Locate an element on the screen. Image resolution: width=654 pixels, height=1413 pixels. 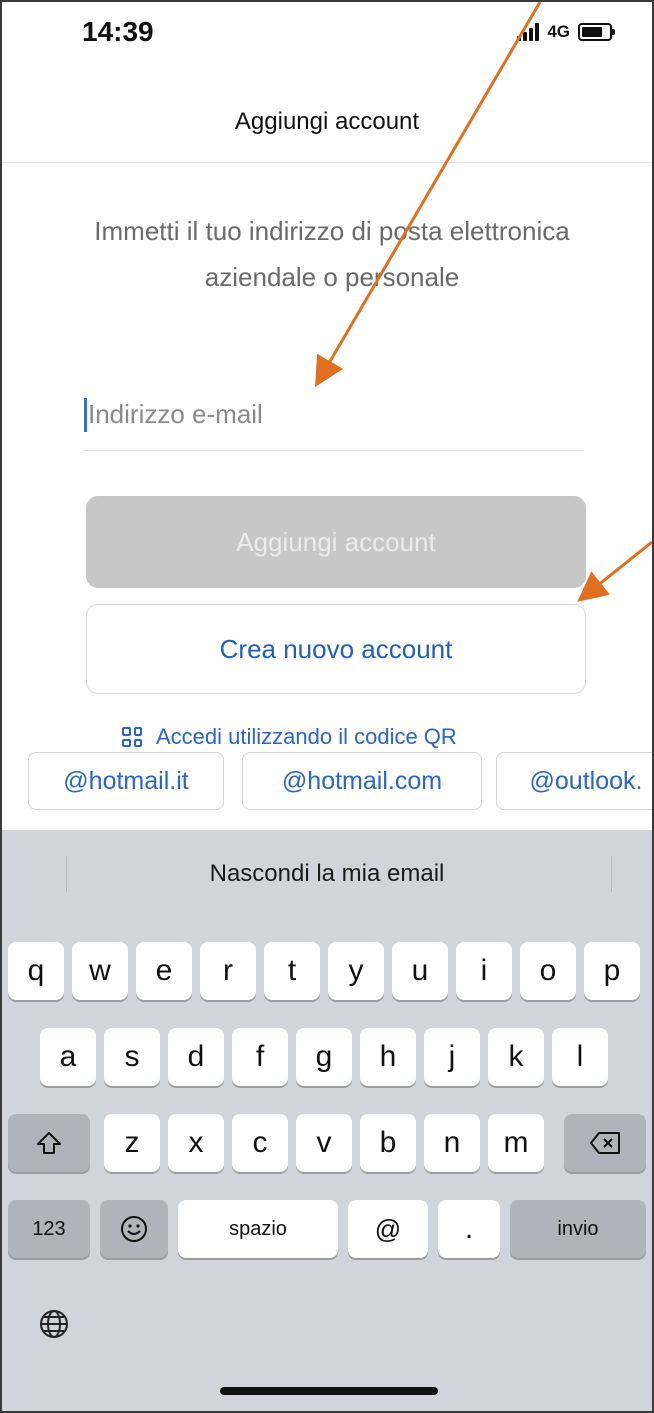
suggestion-chip: @hotmail.com is located at coordinates (362, 781).